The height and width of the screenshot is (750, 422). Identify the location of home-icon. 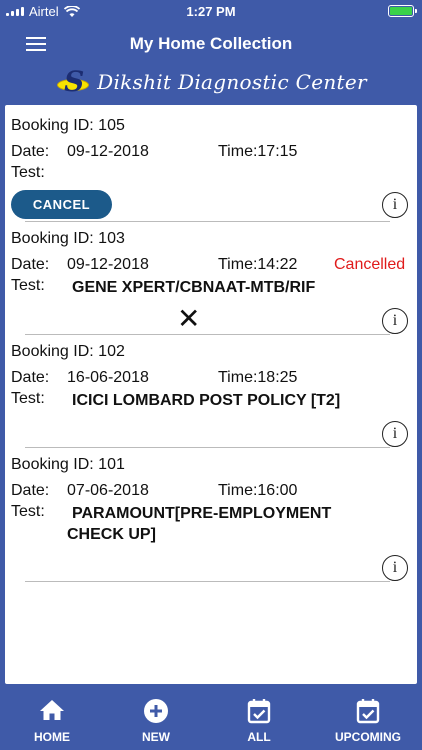
(52, 710).